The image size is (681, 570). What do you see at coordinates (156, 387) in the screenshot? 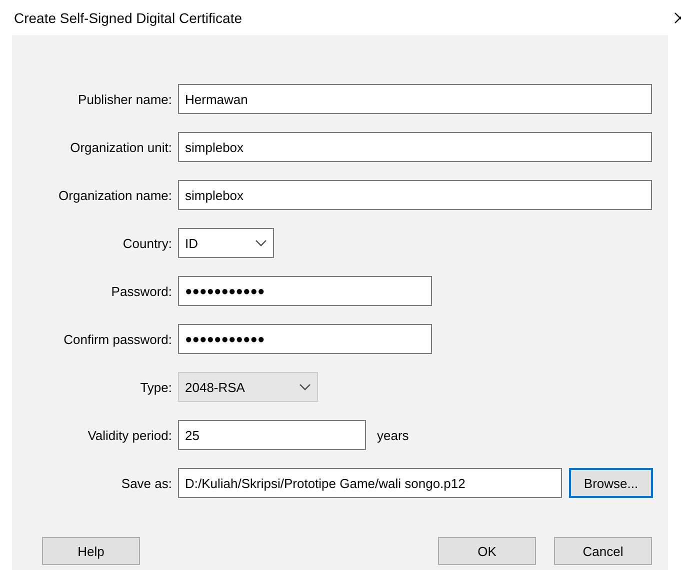
I see `field-label: Type:` at bounding box center [156, 387].